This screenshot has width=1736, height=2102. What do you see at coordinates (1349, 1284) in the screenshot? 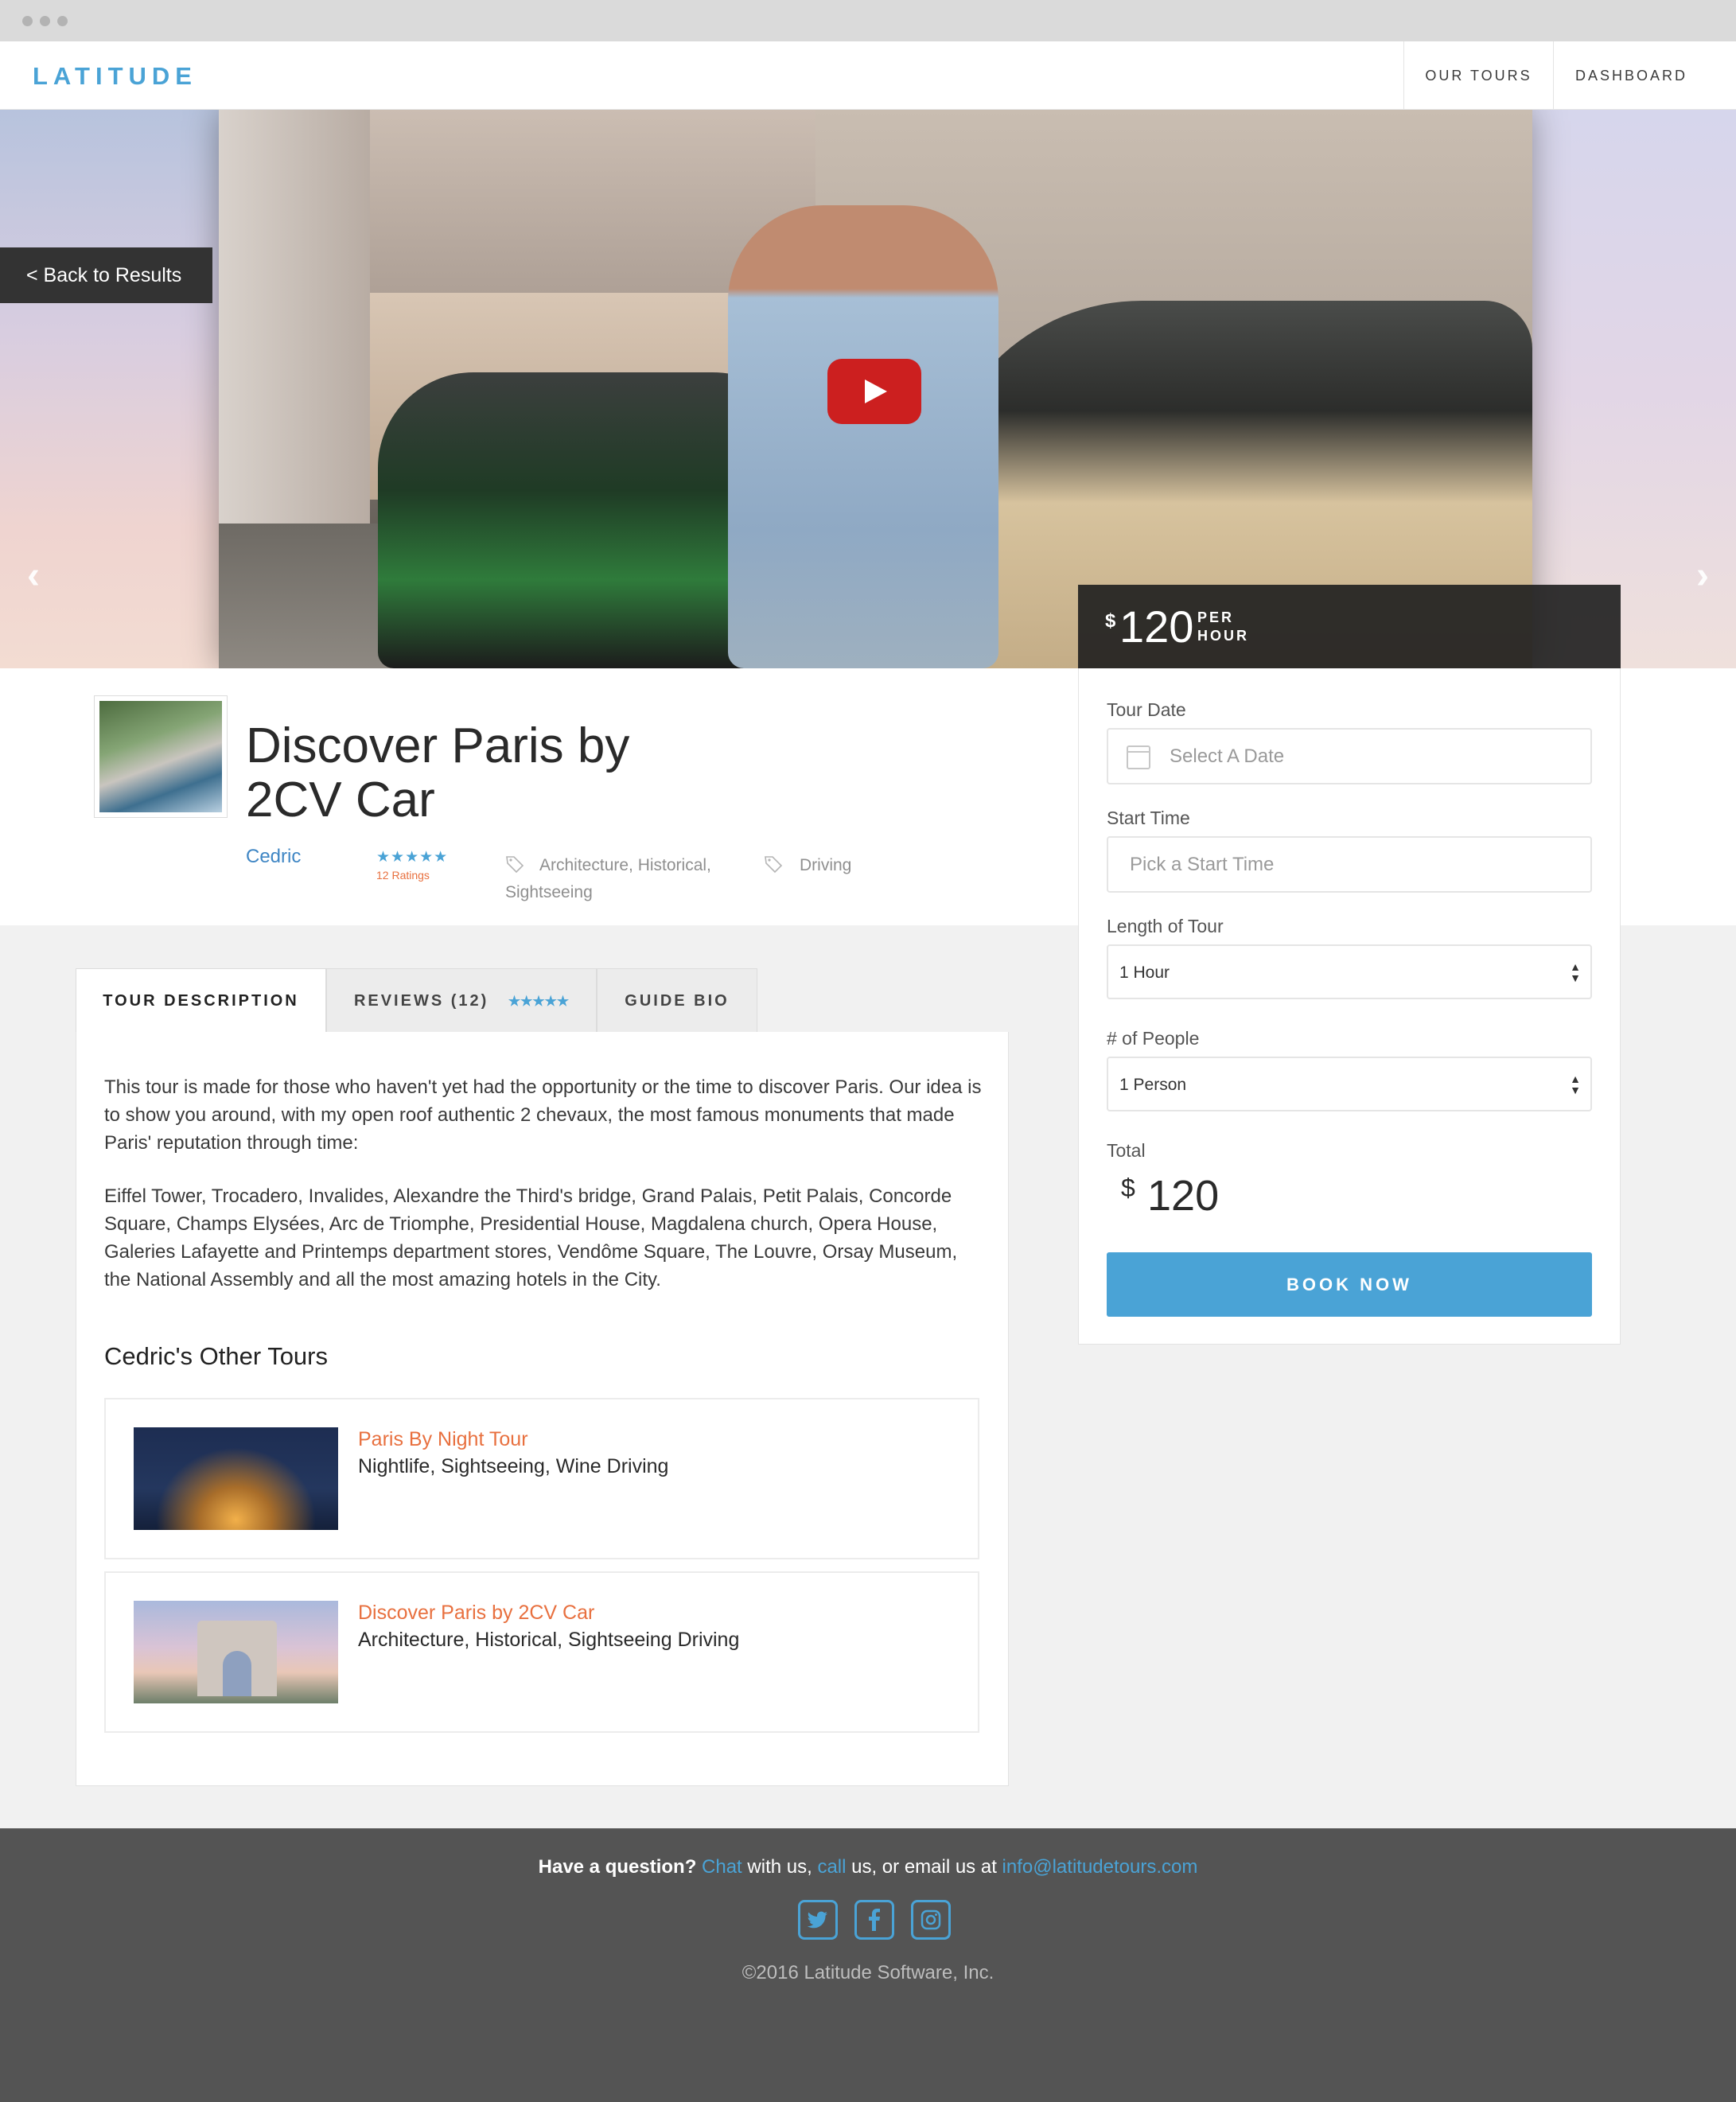
I see `book-now-button: BOOK NOW` at bounding box center [1349, 1284].